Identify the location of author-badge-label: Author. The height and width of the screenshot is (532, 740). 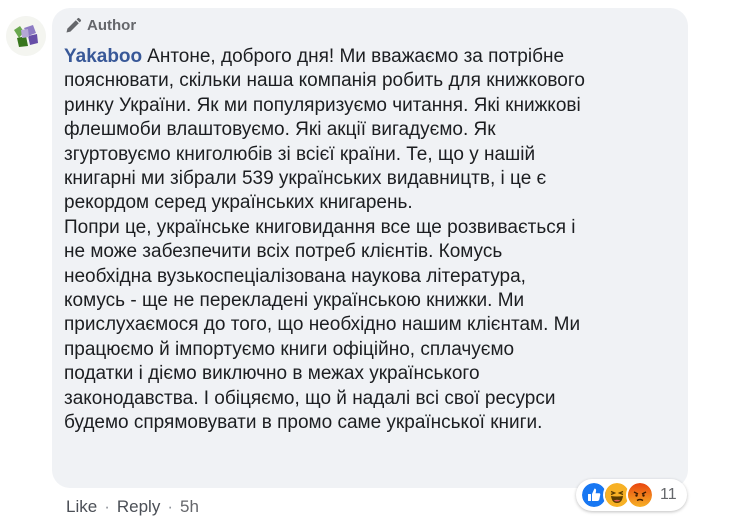
(112, 25).